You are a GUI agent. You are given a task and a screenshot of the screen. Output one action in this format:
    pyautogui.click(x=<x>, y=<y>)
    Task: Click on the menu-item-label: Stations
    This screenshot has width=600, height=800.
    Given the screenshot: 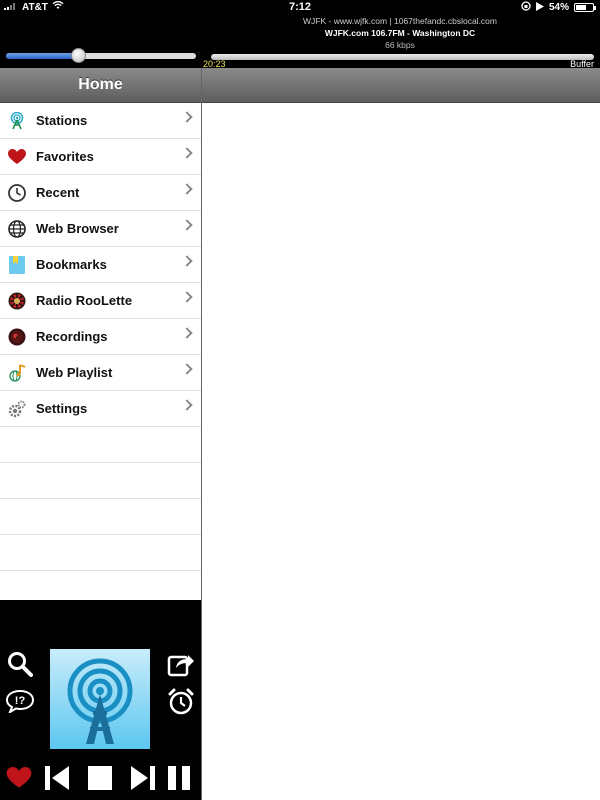 What is the action you would take?
    pyautogui.click(x=62, y=120)
    